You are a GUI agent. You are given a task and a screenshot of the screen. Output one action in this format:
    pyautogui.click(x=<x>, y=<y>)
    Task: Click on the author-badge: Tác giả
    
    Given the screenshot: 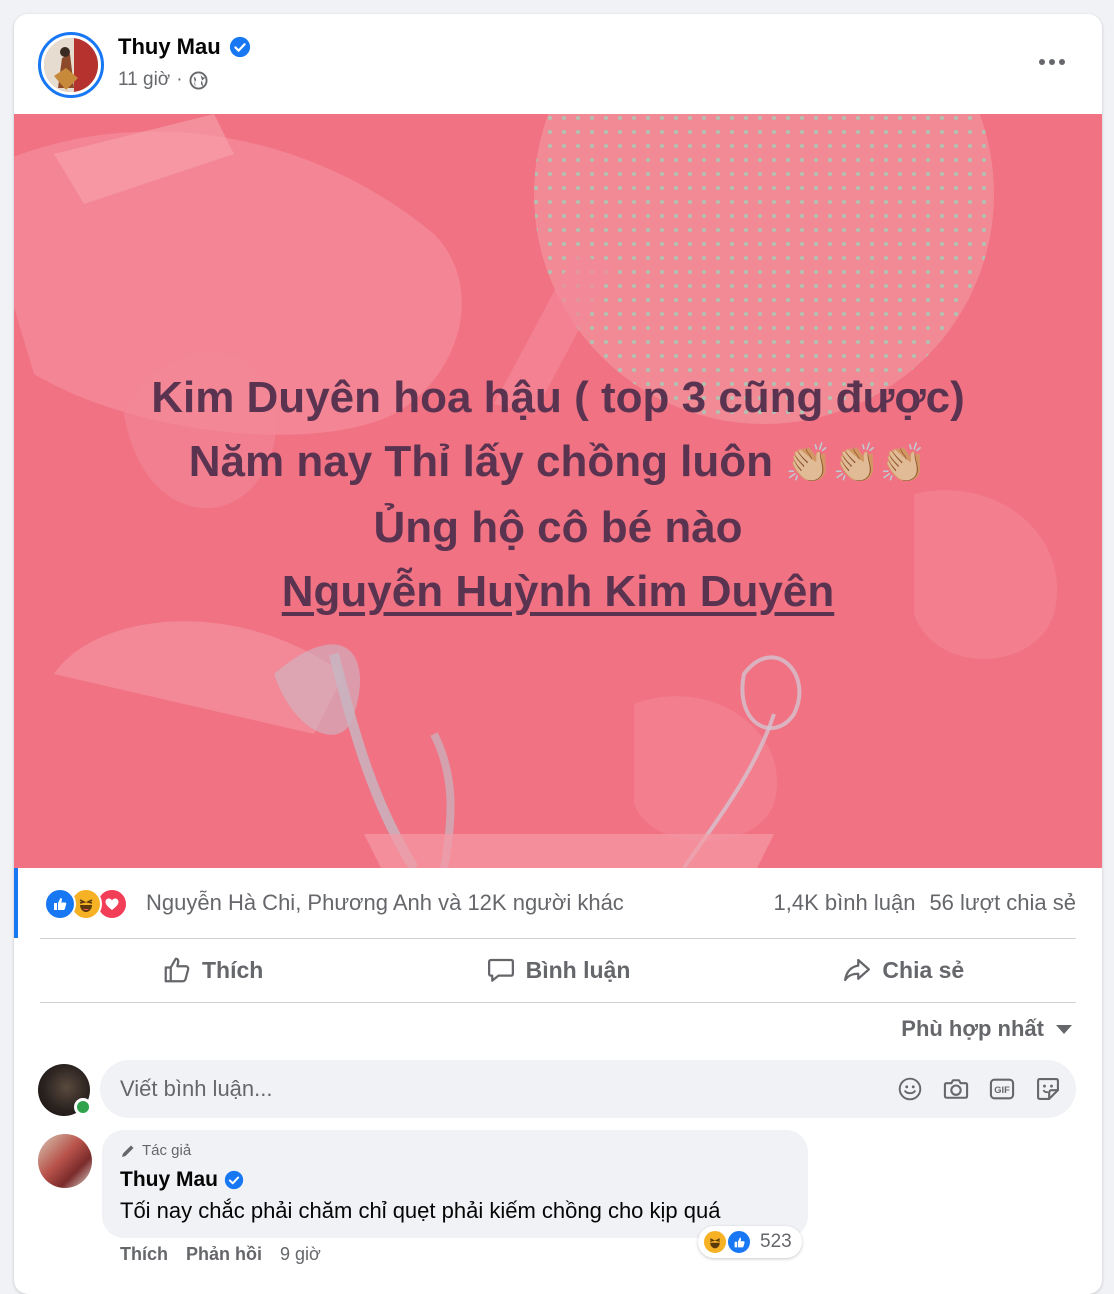 What is the action you would take?
    pyautogui.click(x=155, y=1150)
    